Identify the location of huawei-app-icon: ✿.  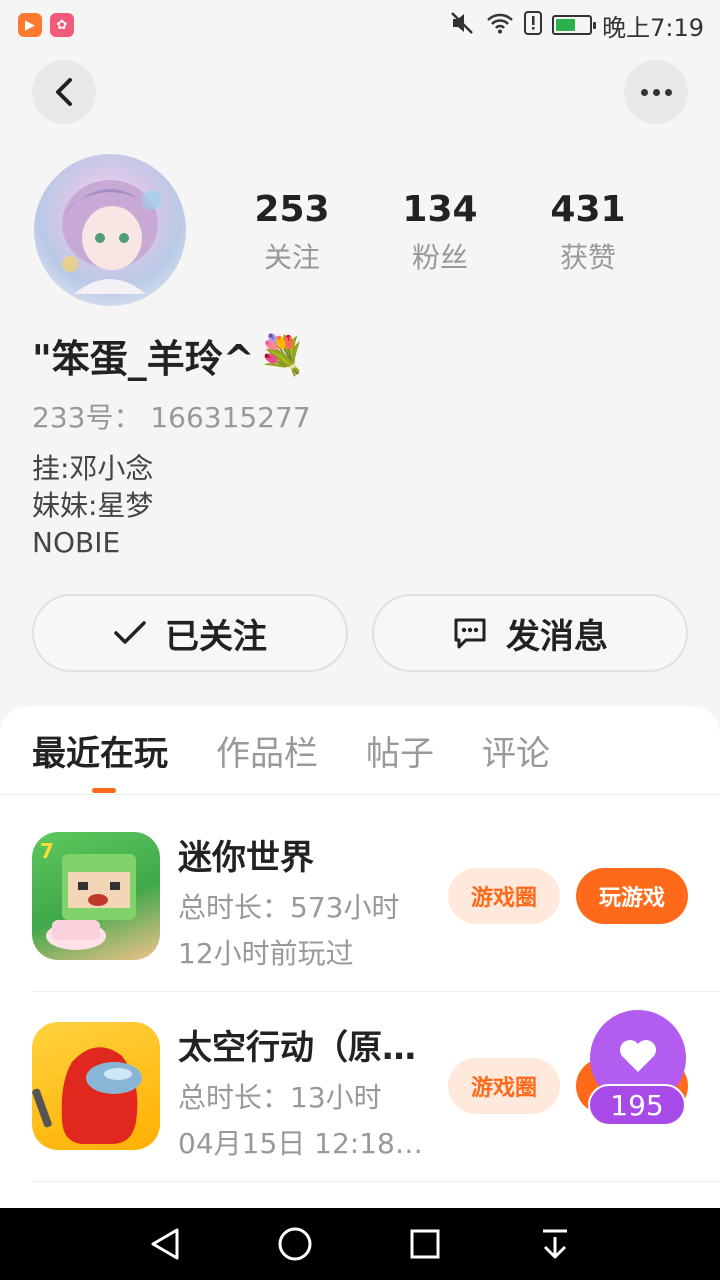
(62, 25).